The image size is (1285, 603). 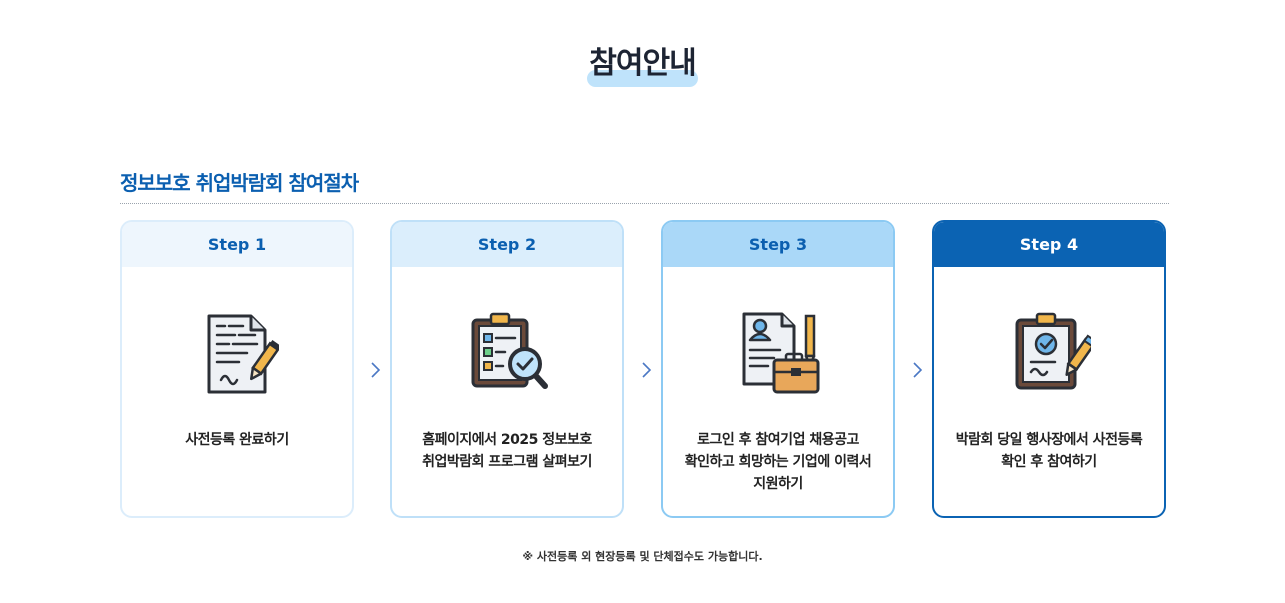 What do you see at coordinates (778, 440) in the screenshot?
I see `step-description-line: 로그인 후 참여기업 채용공고` at bounding box center [778, 440].